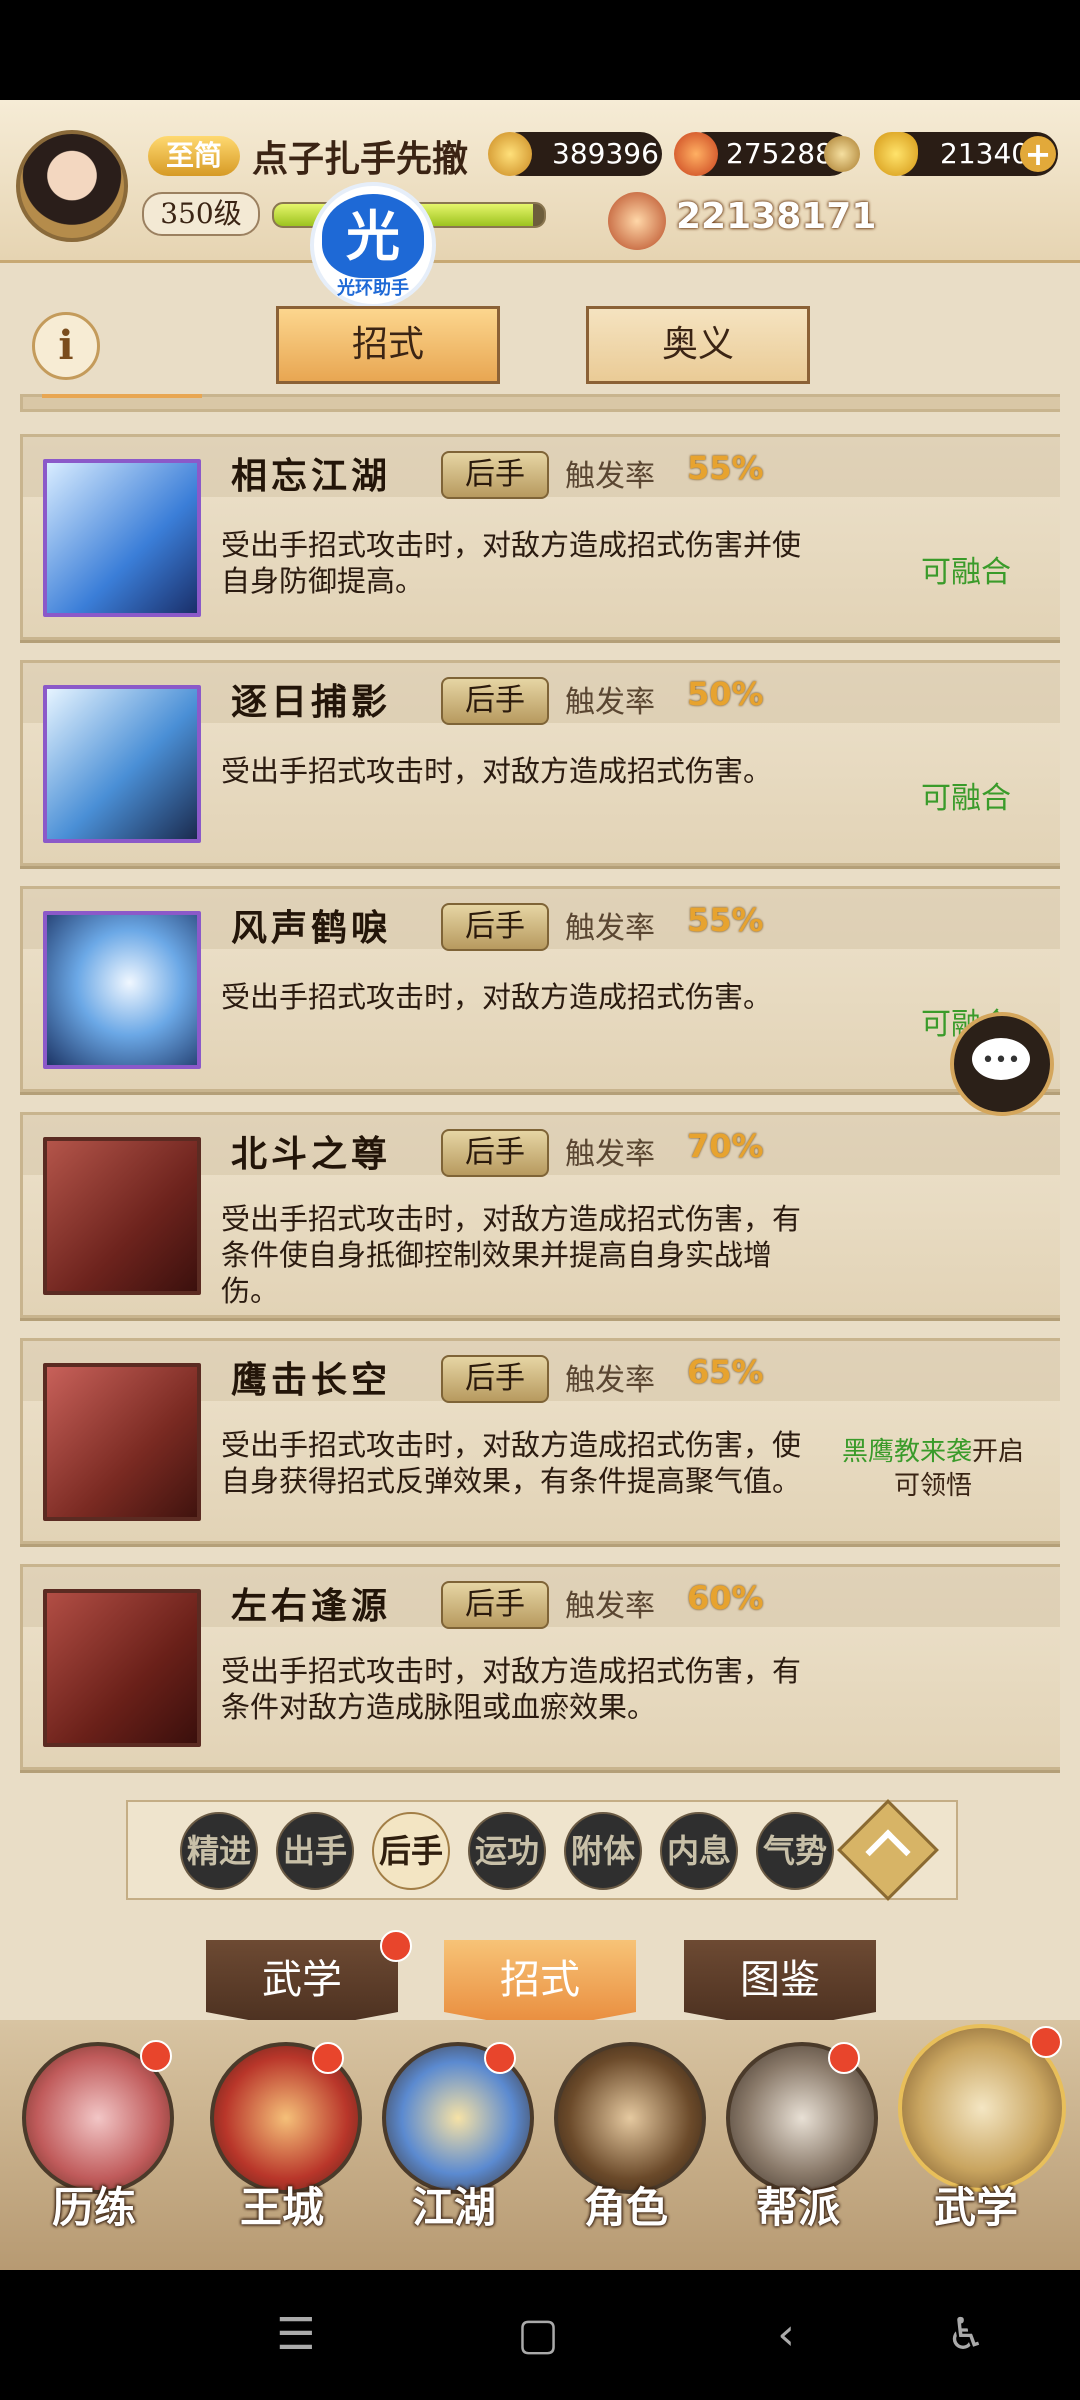  I want to click on dipper-skill-icon, so click(122, 1216).